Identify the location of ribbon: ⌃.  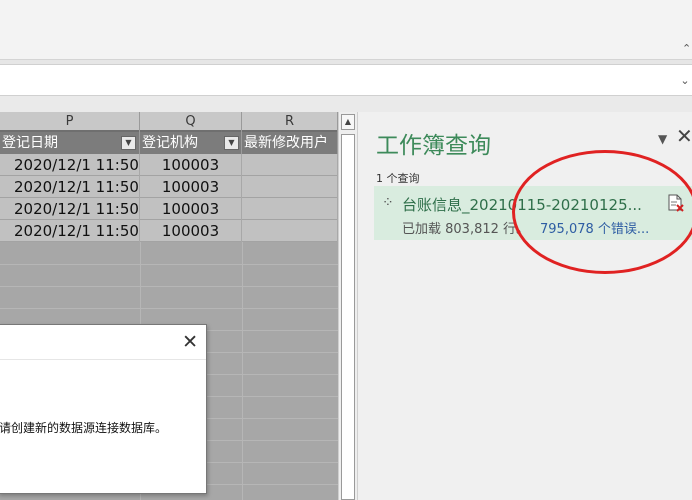
(346, 30).